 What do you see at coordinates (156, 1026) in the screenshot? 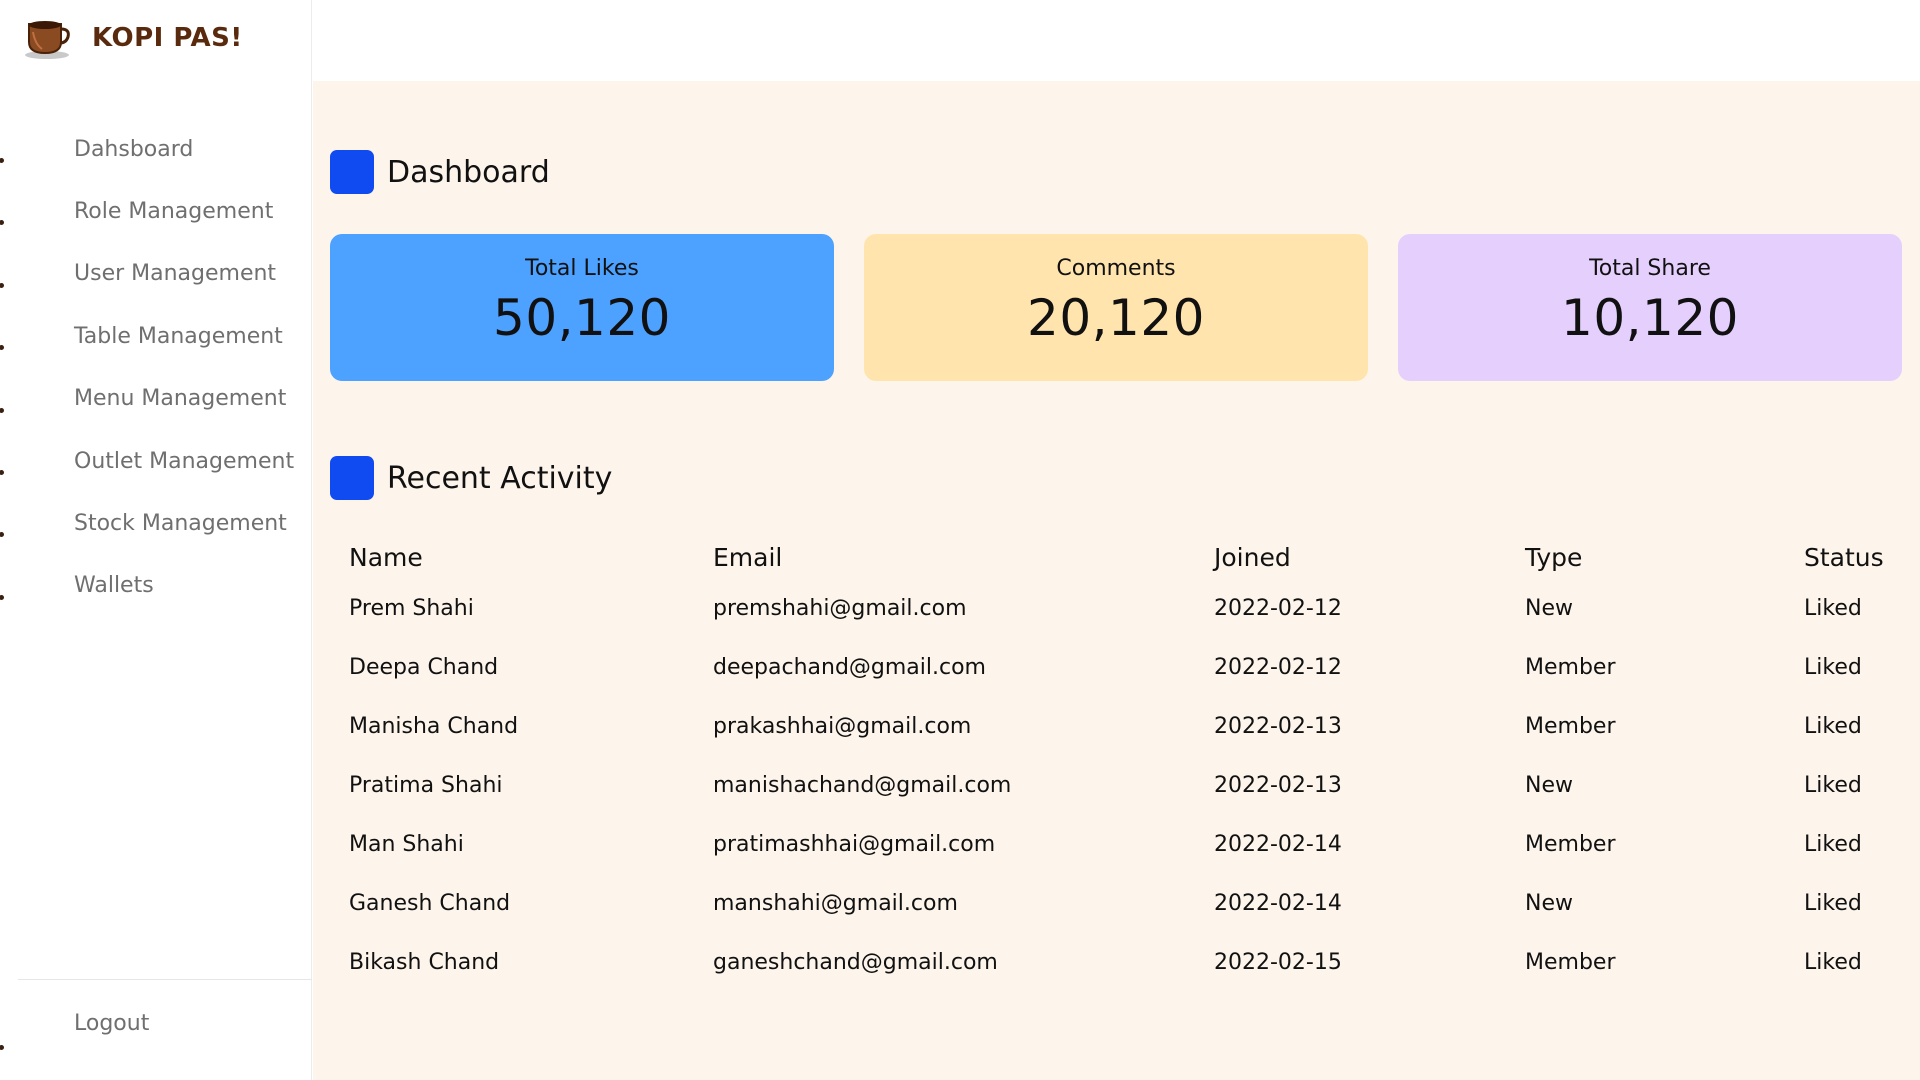
I see `logout-button: Logout` at bounding box center [156, 1026].